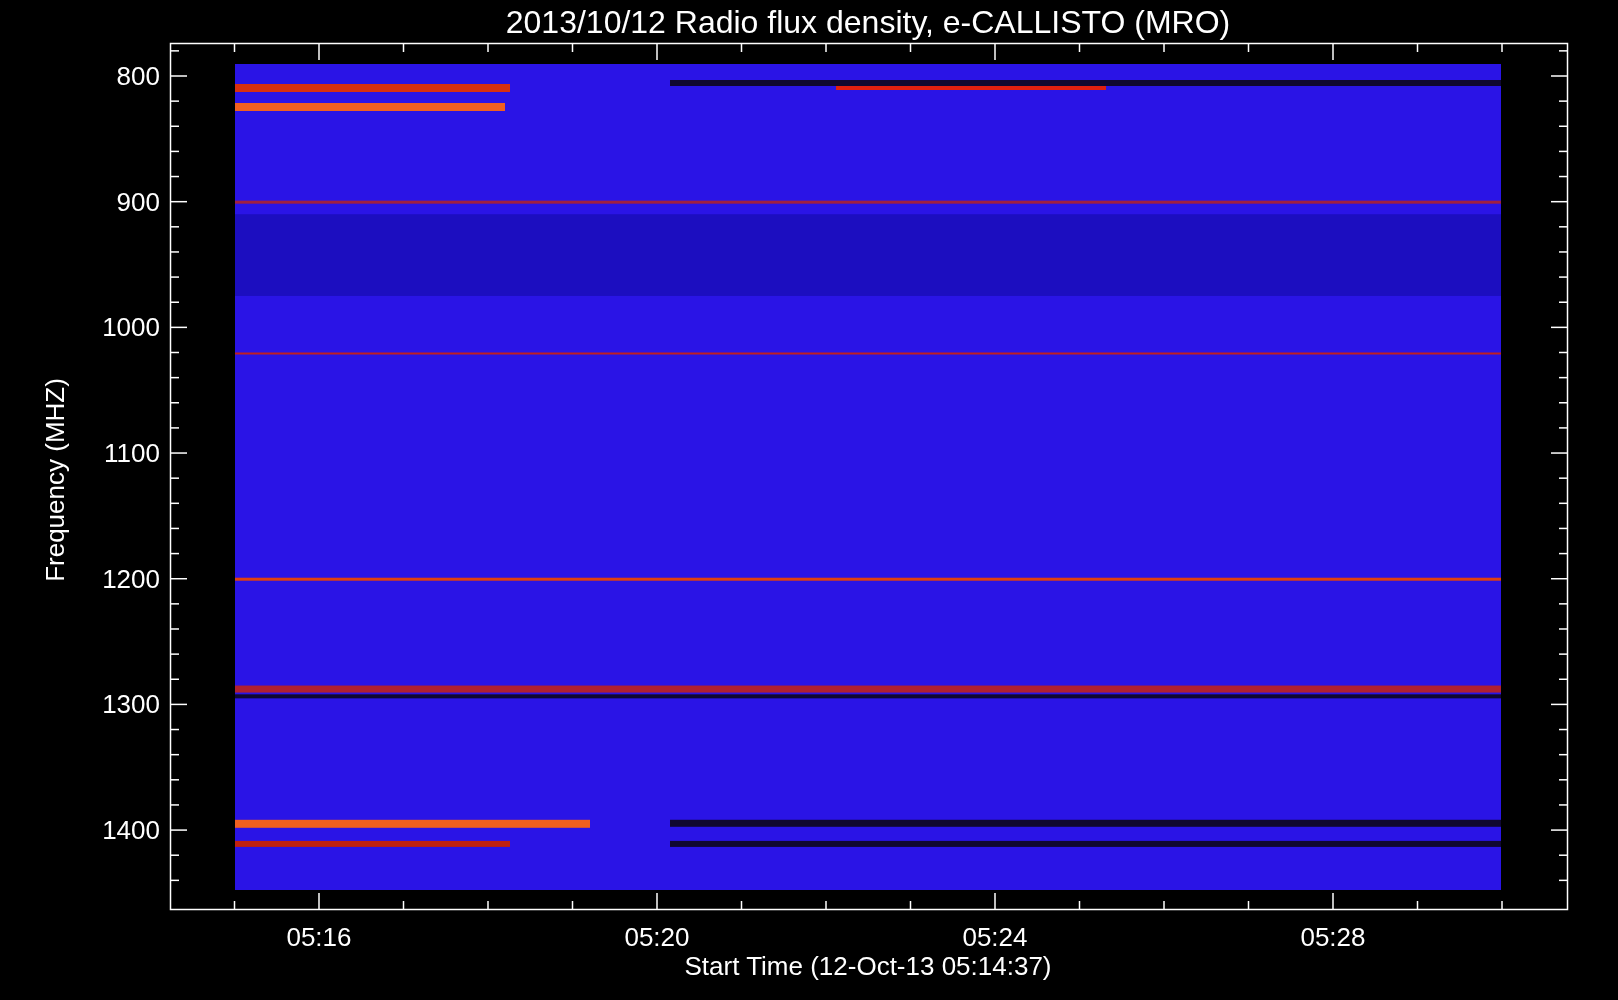  What do you see at coordinates (131, 327) in the screenshot?
I see `y-tick-label: 1000` at bounding box center [131, 327].